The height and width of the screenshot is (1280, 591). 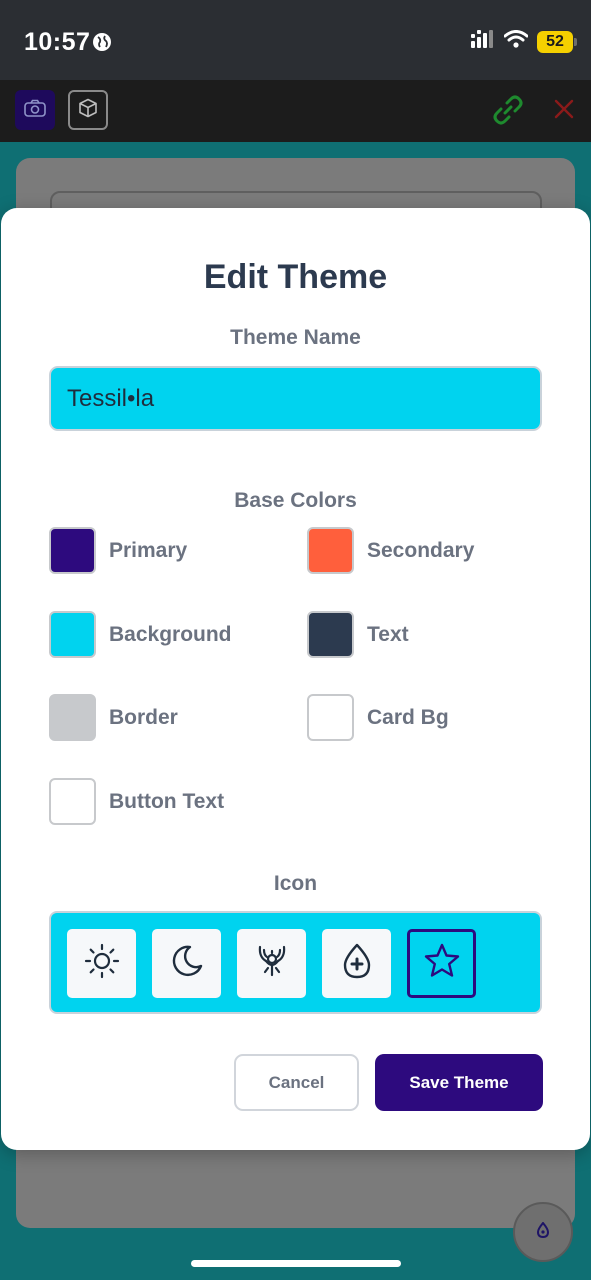 I want to click on color-option-card-bg: Card Bg, so click(x=378, y=717).